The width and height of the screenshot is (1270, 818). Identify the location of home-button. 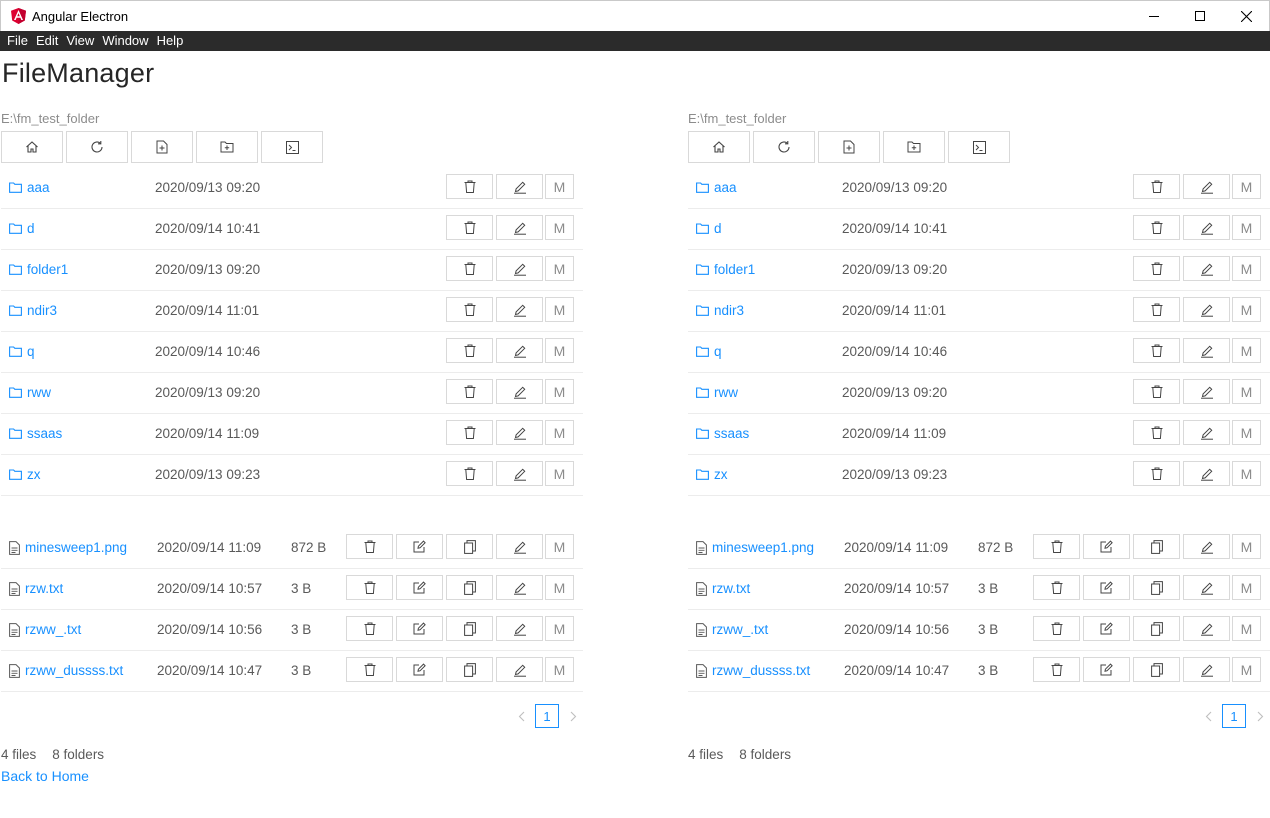
(32, 147).